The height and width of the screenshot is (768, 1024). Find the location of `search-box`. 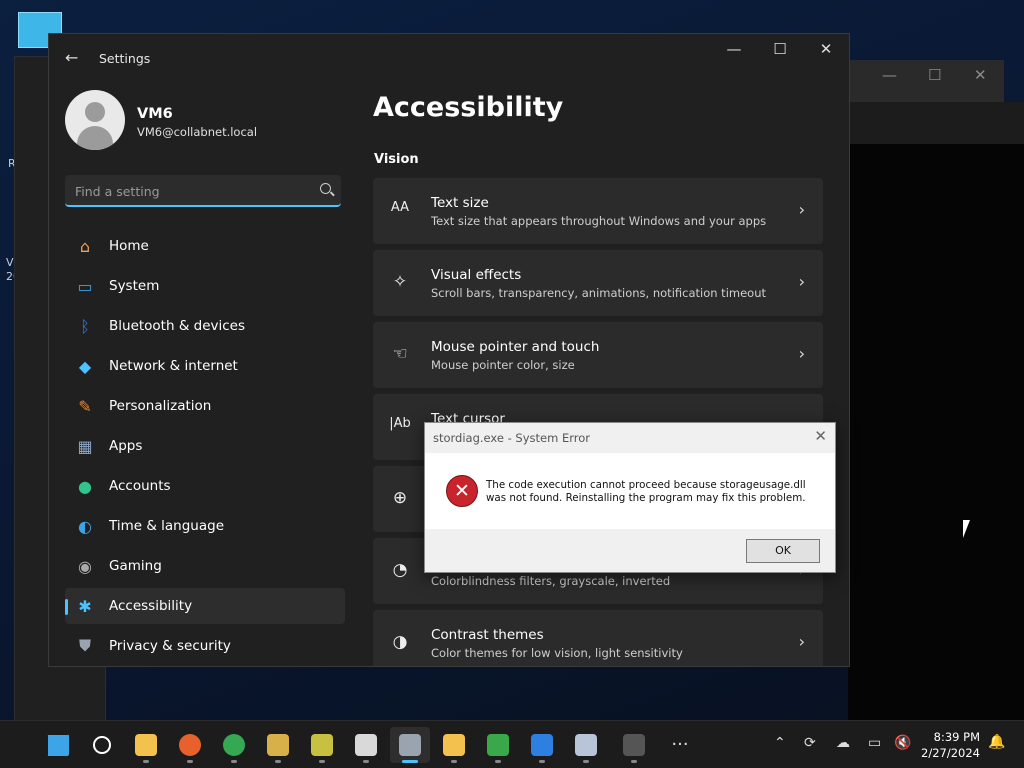

search-box is located at coordinates (203, 191).